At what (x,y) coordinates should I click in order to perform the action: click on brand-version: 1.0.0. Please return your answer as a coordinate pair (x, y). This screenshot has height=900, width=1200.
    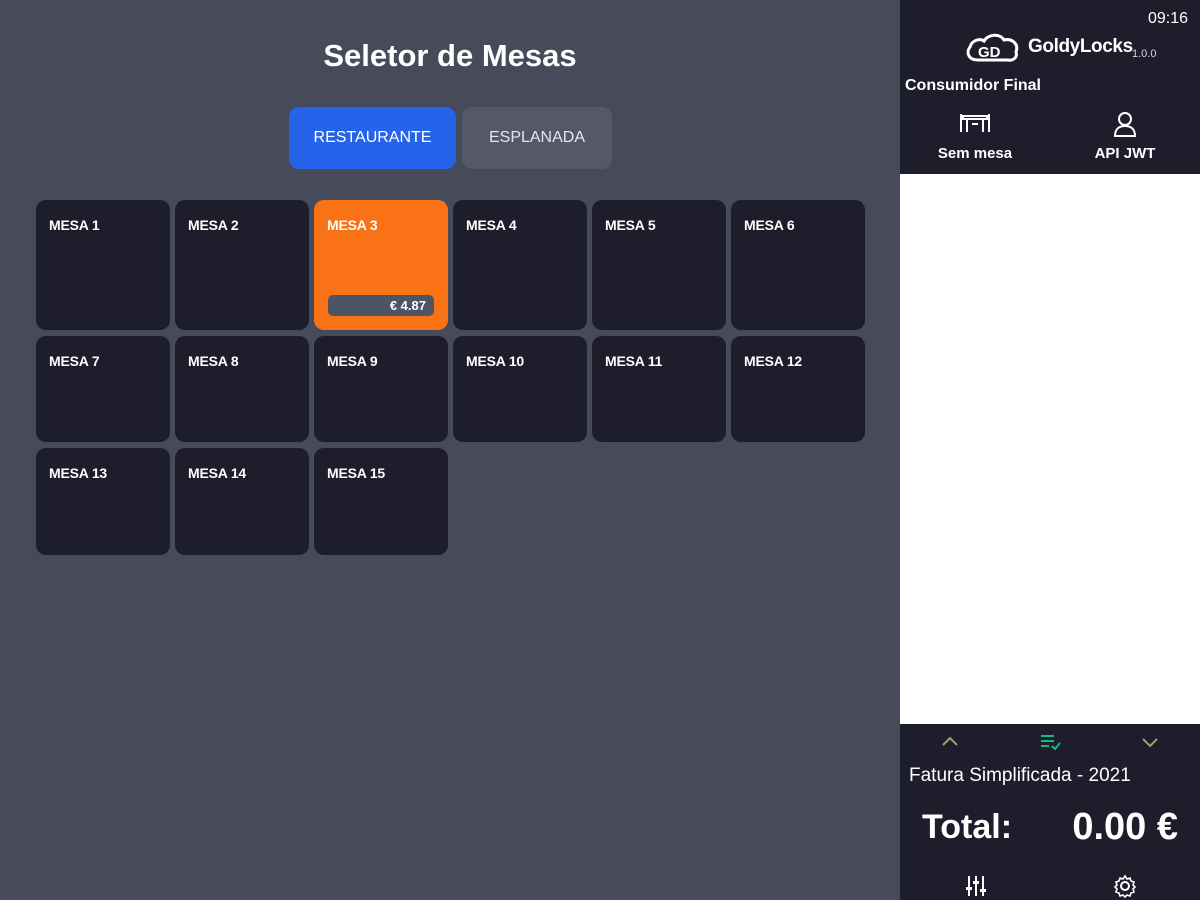
    Looking at the image, I should click on (1144, 54).